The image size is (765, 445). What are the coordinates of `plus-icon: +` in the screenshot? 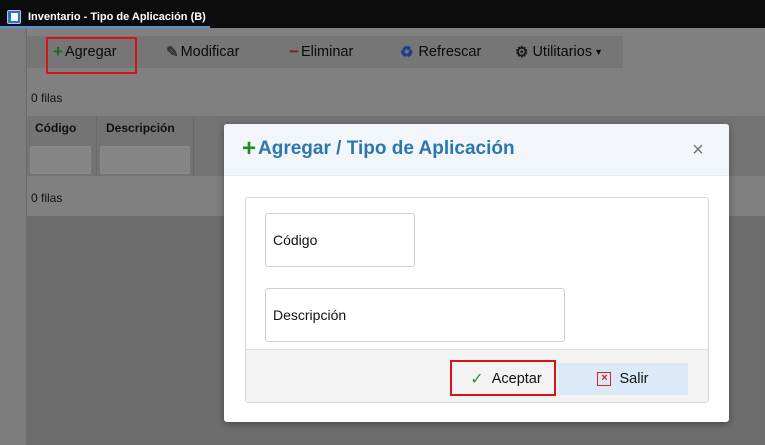 It's located at (249, 148).